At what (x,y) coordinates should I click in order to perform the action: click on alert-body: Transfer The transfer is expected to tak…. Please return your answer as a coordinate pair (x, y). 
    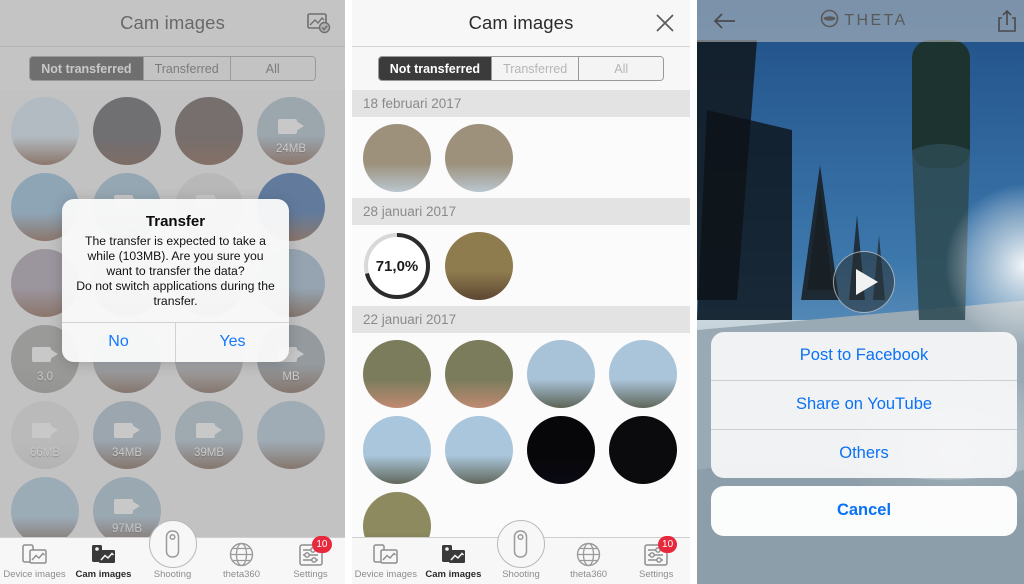
    Looking at the image, I should click on (175, 260).